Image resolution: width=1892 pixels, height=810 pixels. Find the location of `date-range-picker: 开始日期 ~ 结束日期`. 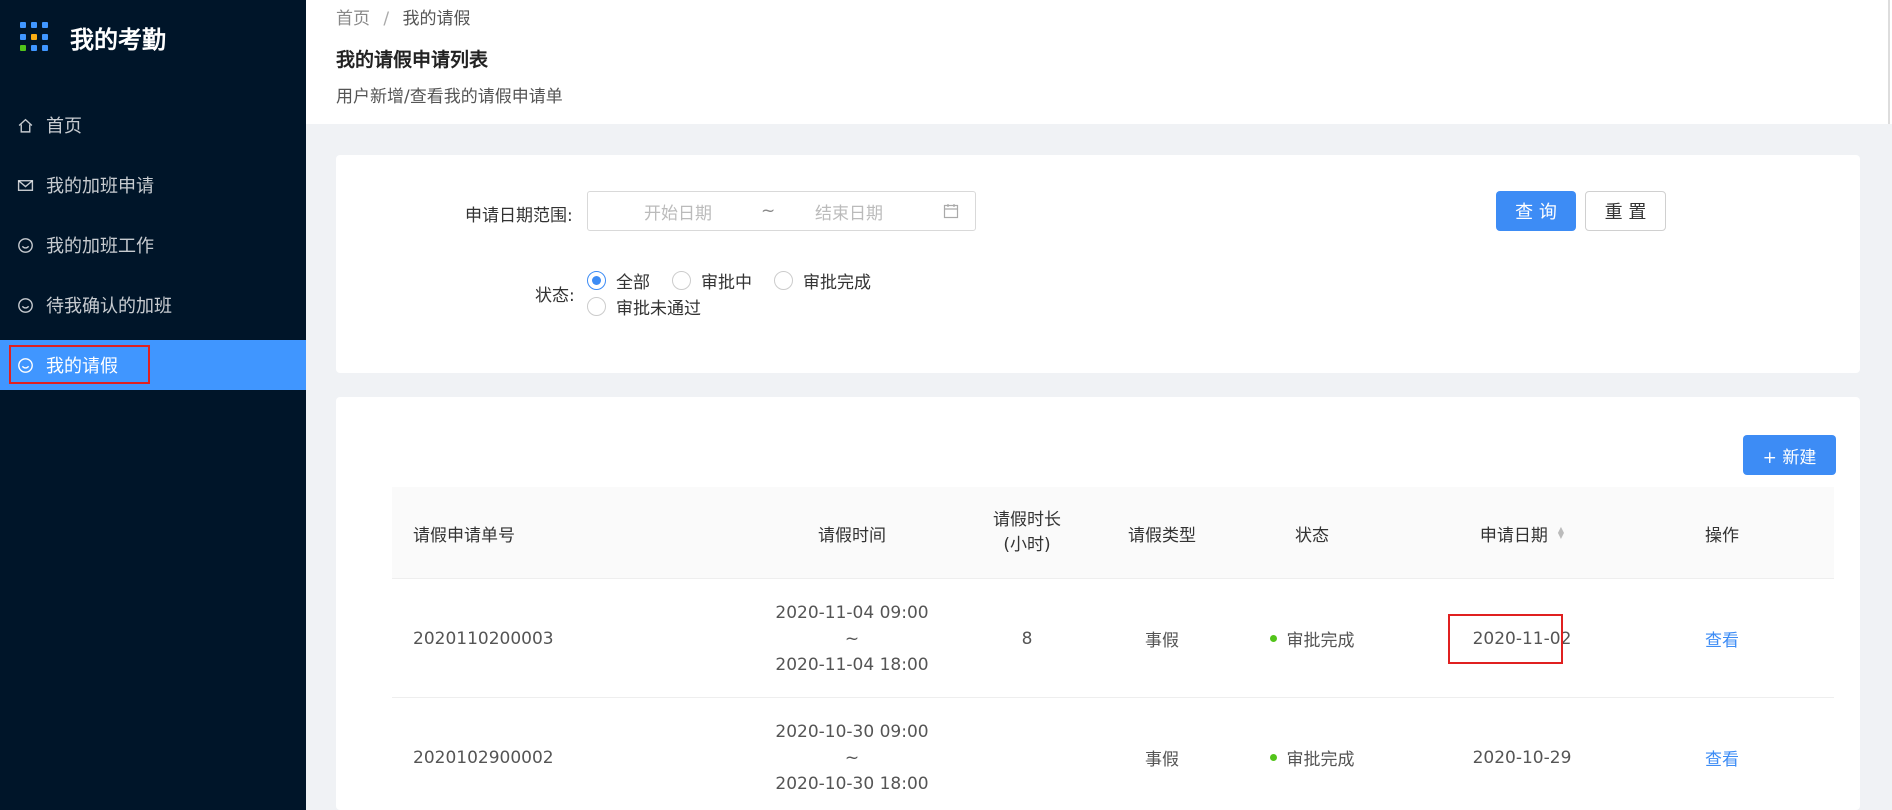

date-range-picker: 开始日期 ~ 结束日期 is located at coordinates (781, 211).